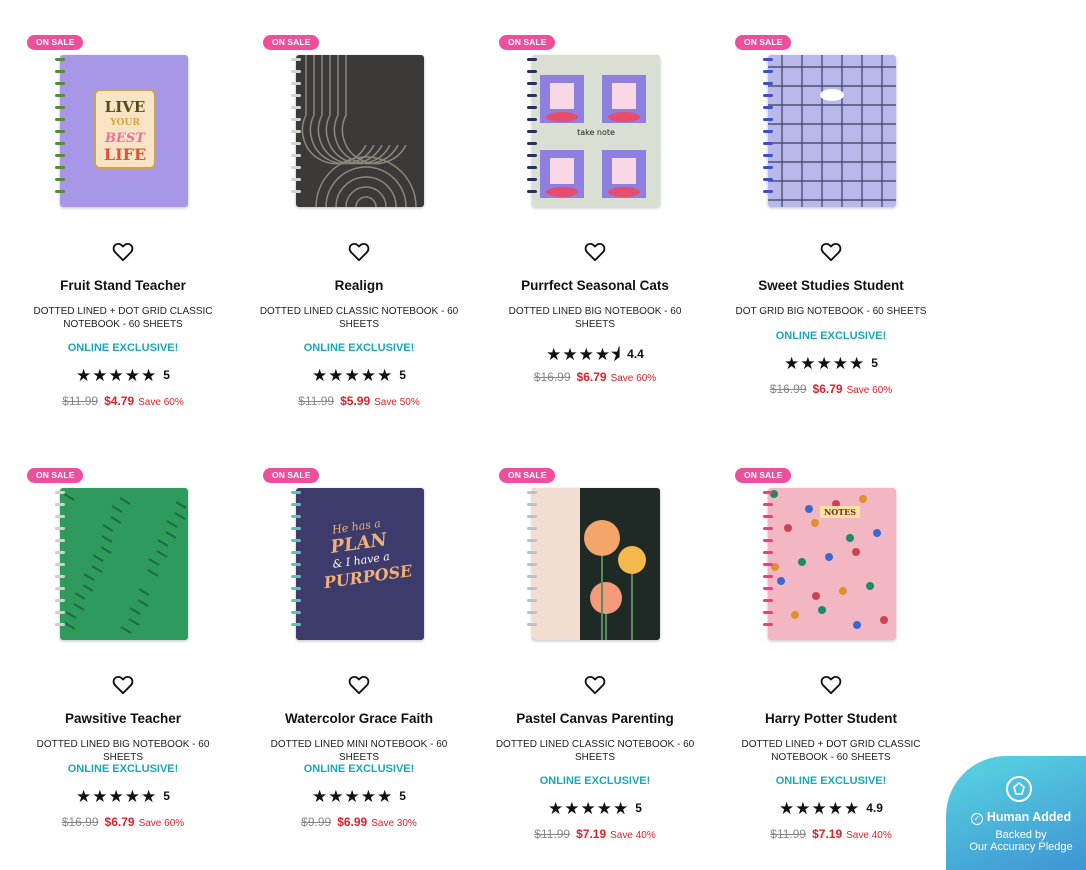 Image resolution: width=1086 pixels, height=870 pixels. I want to click on product-title: Fruit Stand Teacher, so click(123, 285).